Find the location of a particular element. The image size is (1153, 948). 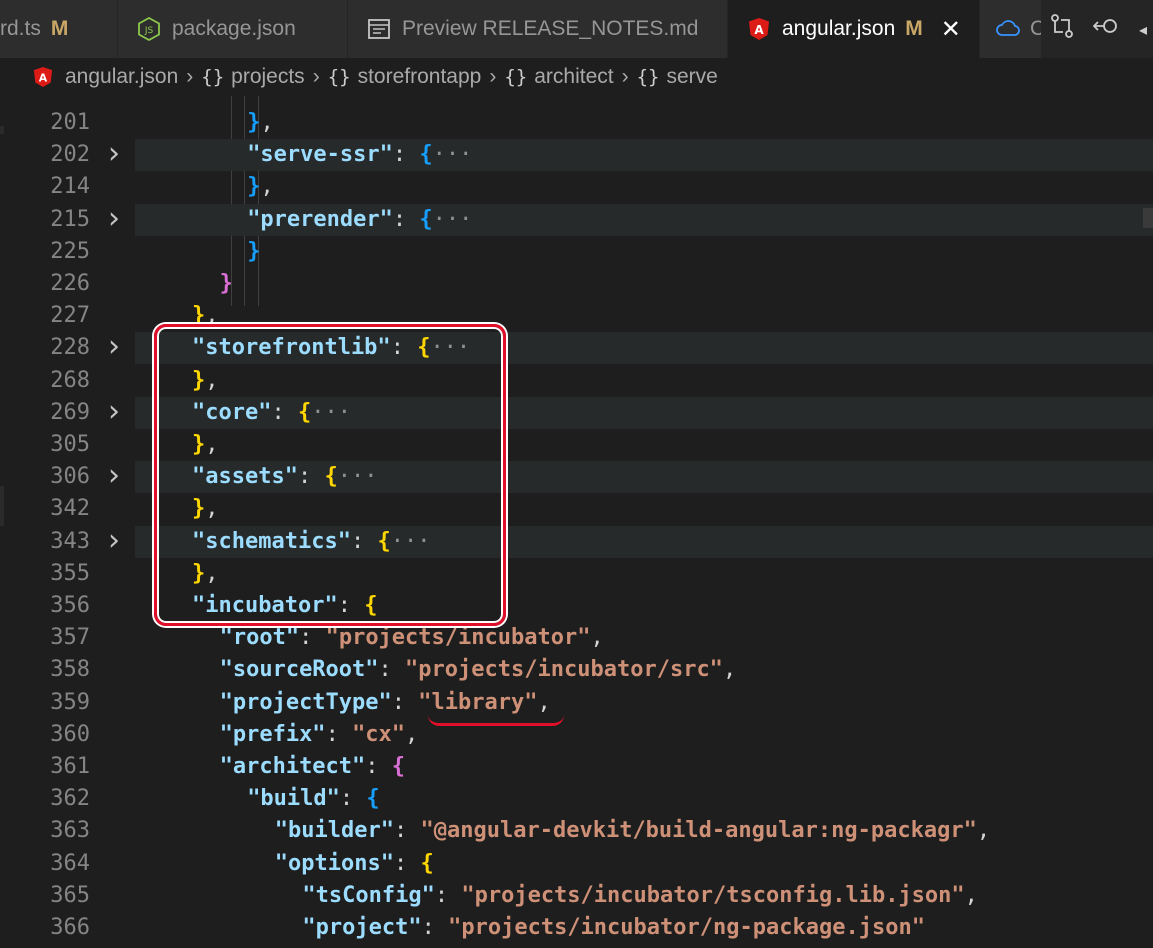

line-number: 356 is located at coordinates (70, 605).